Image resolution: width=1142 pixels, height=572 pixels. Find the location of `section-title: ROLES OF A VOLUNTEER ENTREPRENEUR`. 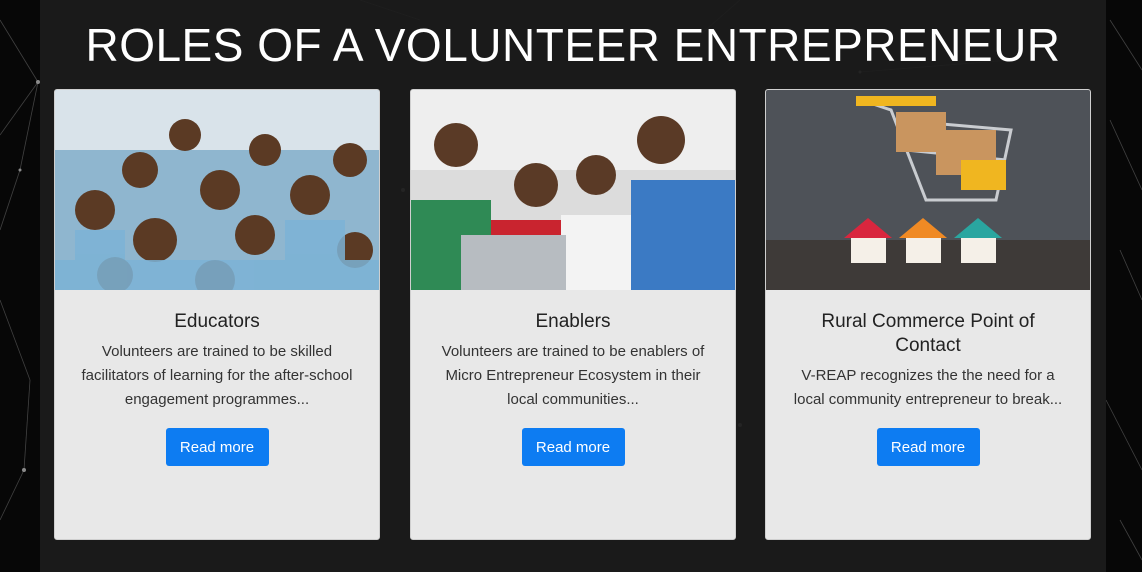

section-title: ROLES OF A VOLUNTEER ENTREPRENEUR is located at coordinates (573, 45).